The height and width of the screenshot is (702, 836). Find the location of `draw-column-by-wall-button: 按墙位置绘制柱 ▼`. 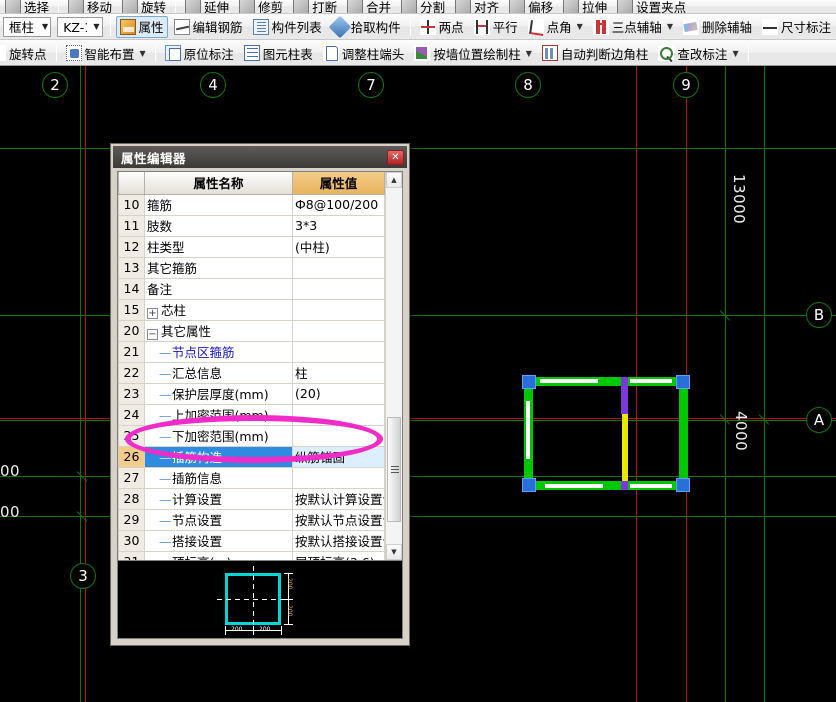

draw-column-by-wall-button: 按墙位置绘制柱 ▼ is located at coordinates (473, 53).